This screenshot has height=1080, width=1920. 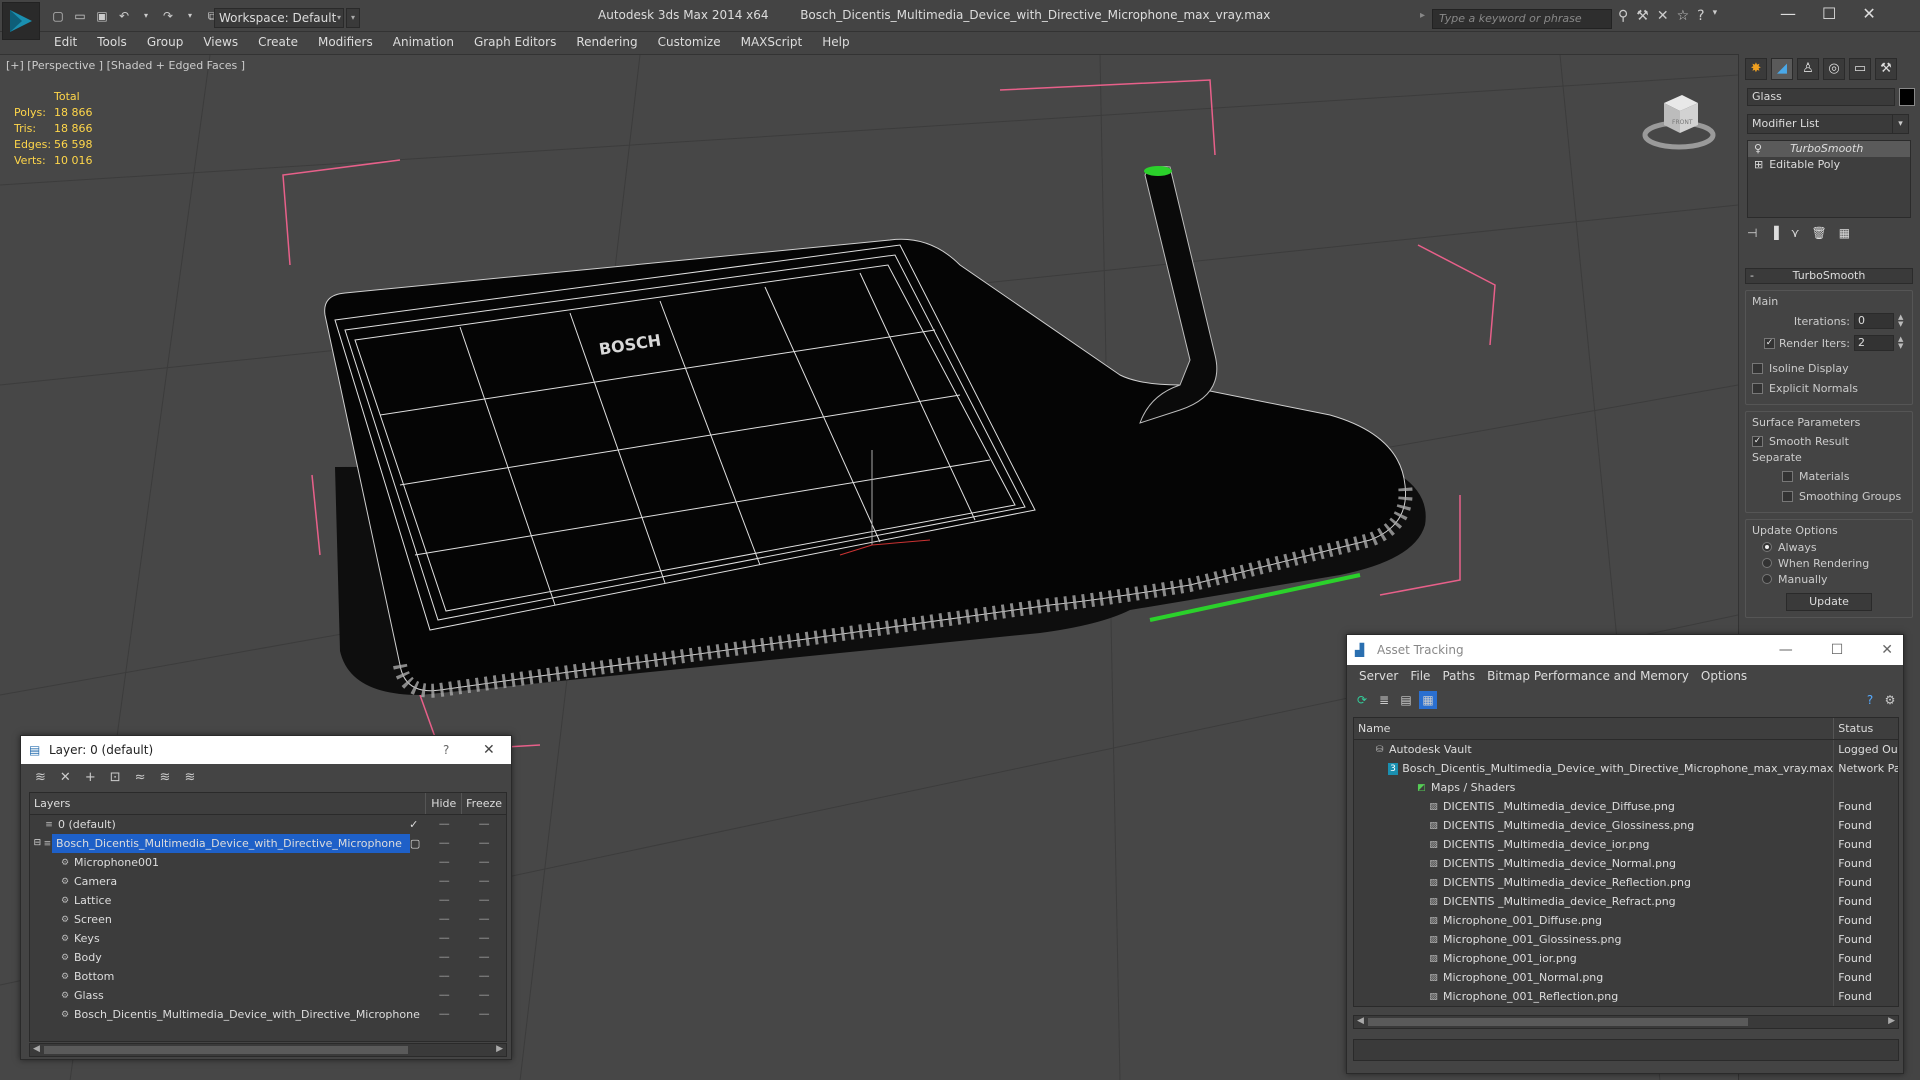 What do you see at coordinates (1756, 69) in the screenshot?
I see `create-tab-icon: ✸` at bounding box center [1756, 69].